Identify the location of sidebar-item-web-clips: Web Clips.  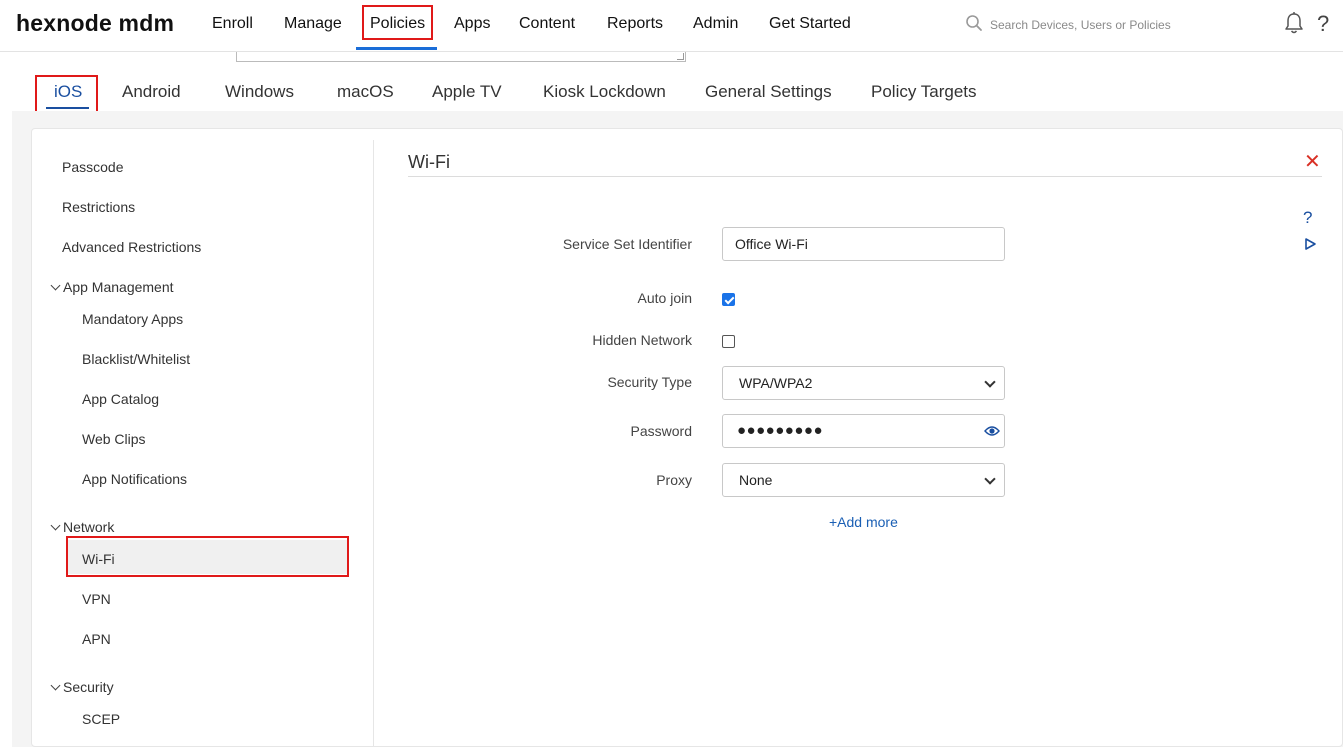
(114, 439).